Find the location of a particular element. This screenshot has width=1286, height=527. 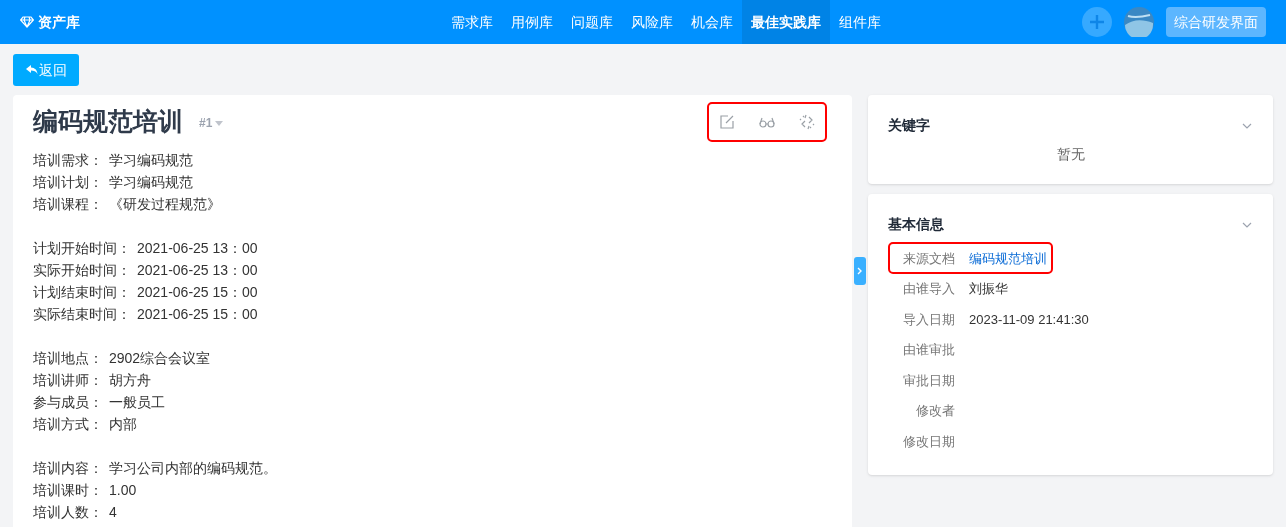

version-dropdown: #1 is located at coordinates (211, 123).